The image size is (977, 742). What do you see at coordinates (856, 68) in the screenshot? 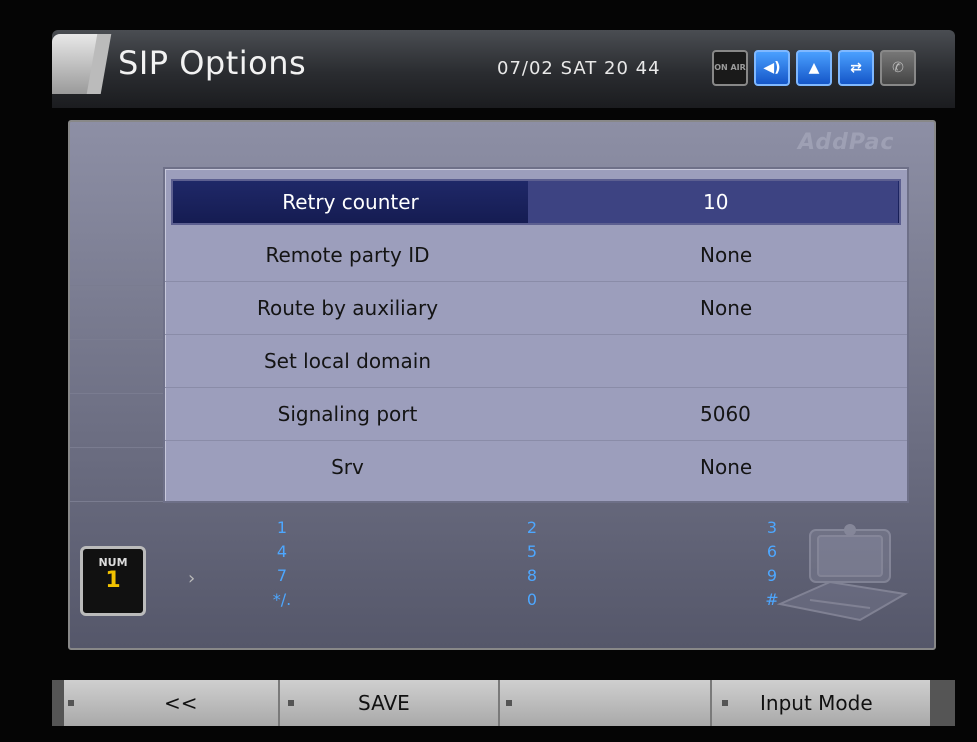
I see `network-icon: ⇄` at bounding box center [856, 68].